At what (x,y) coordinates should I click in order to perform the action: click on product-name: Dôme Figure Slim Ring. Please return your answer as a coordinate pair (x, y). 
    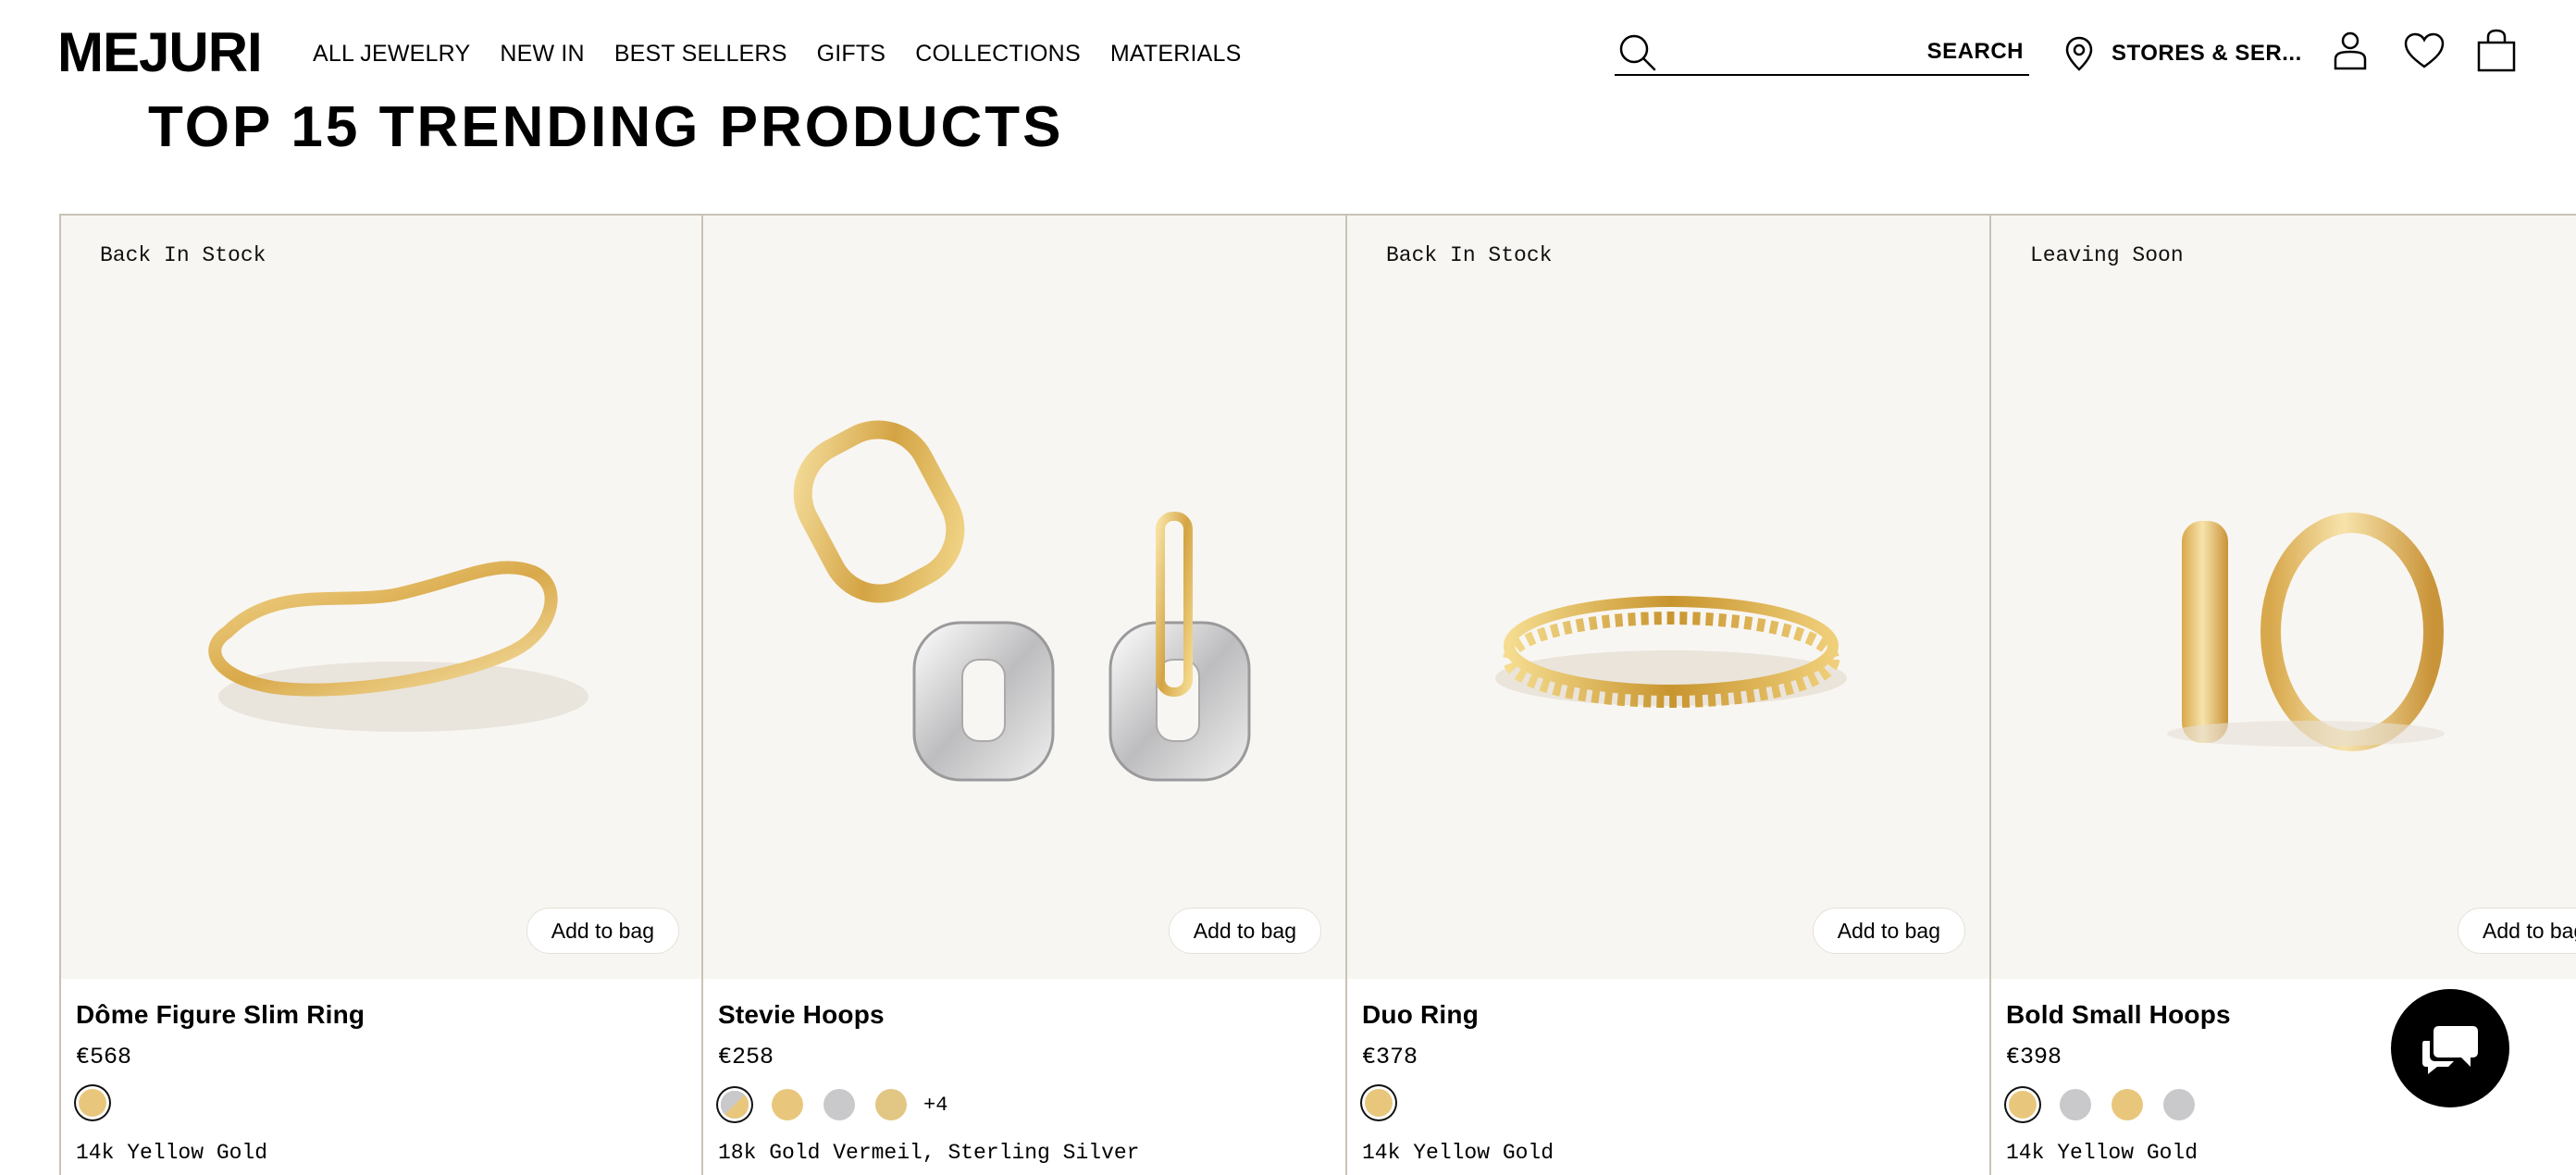
    Looking at the image, I should click on (221, 1015).